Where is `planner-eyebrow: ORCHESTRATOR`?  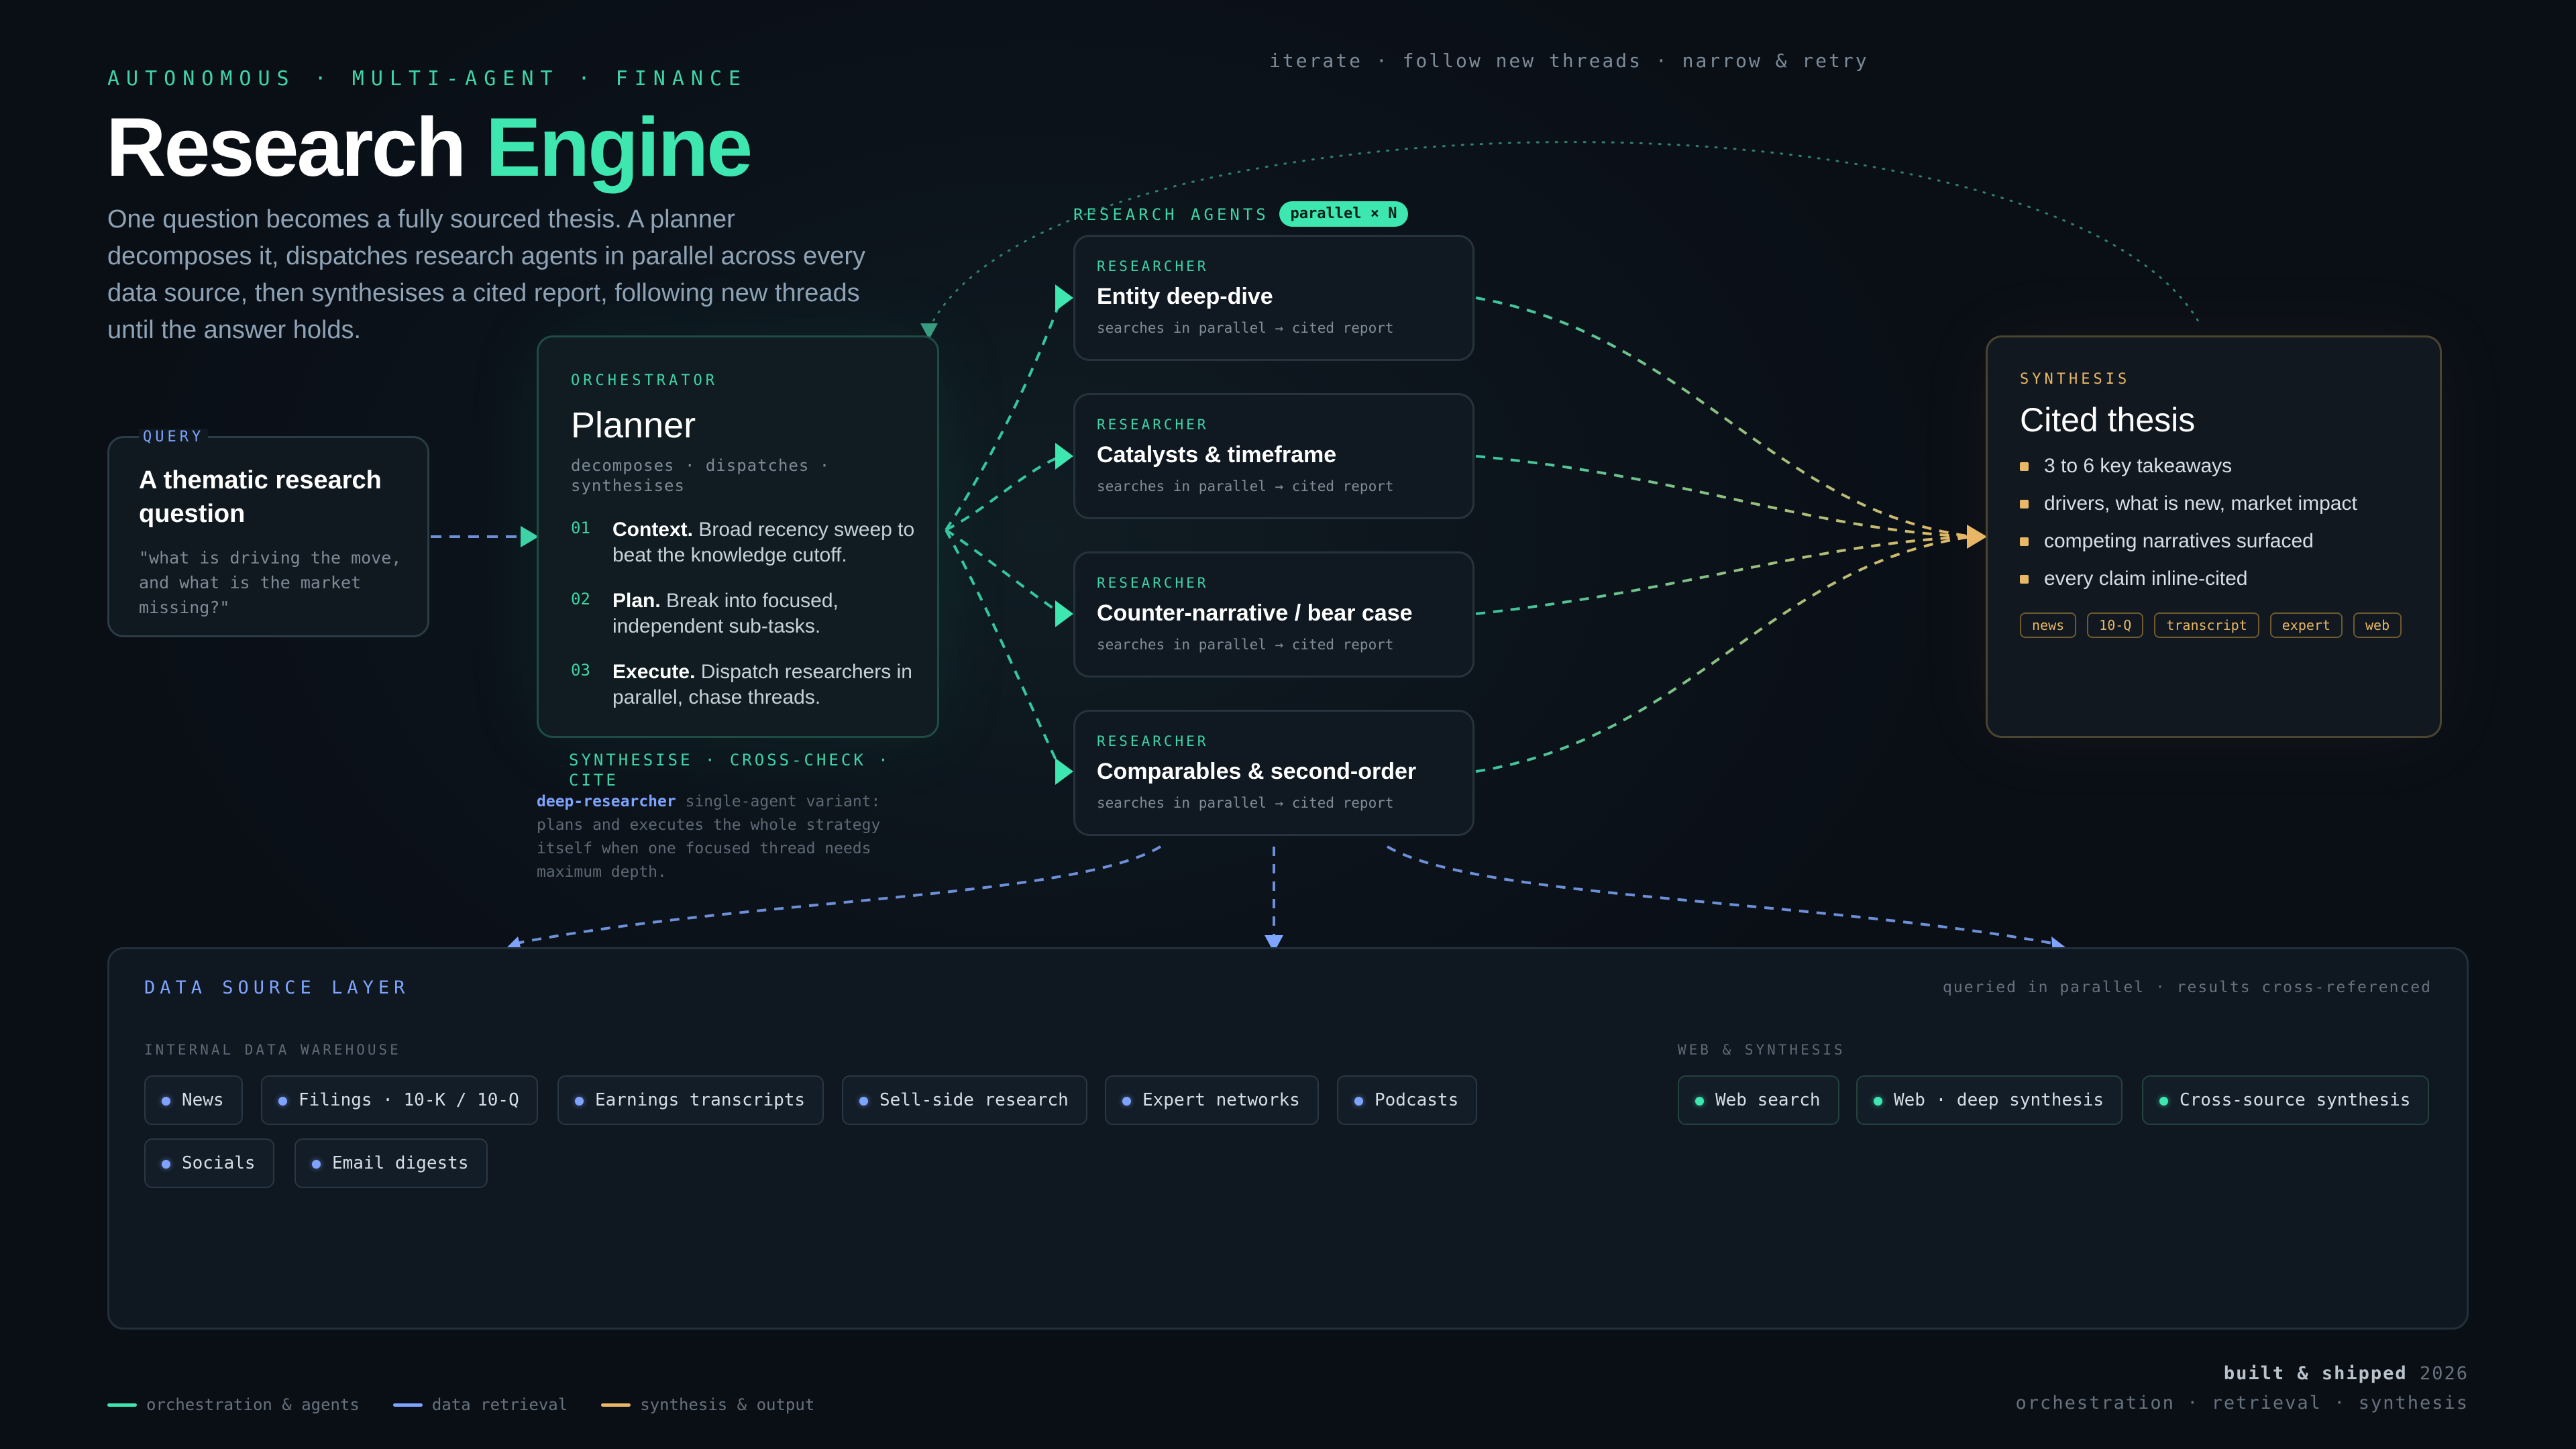
planner-eyebrow: ORCHESTRATOR is located at coordinates (644, 380).